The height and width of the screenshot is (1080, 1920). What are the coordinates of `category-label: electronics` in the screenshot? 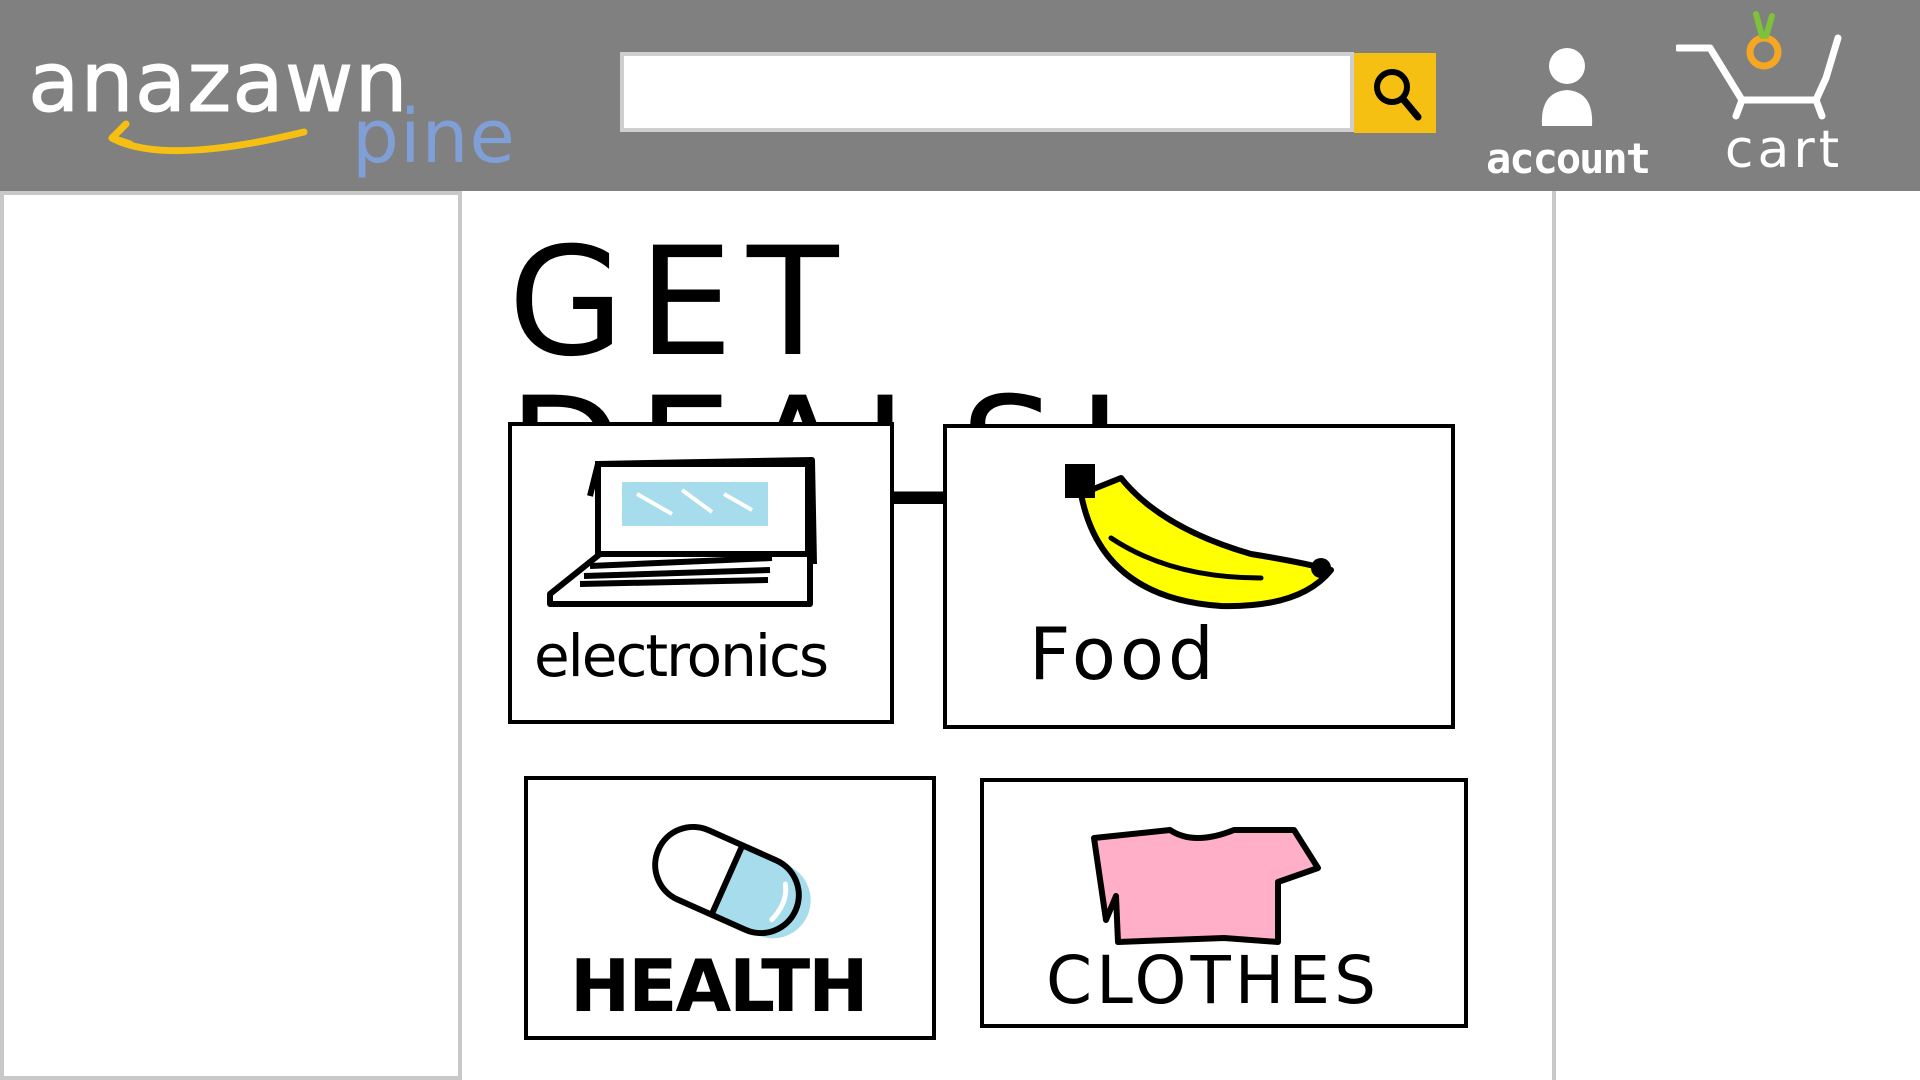 It's located at (681, 656).